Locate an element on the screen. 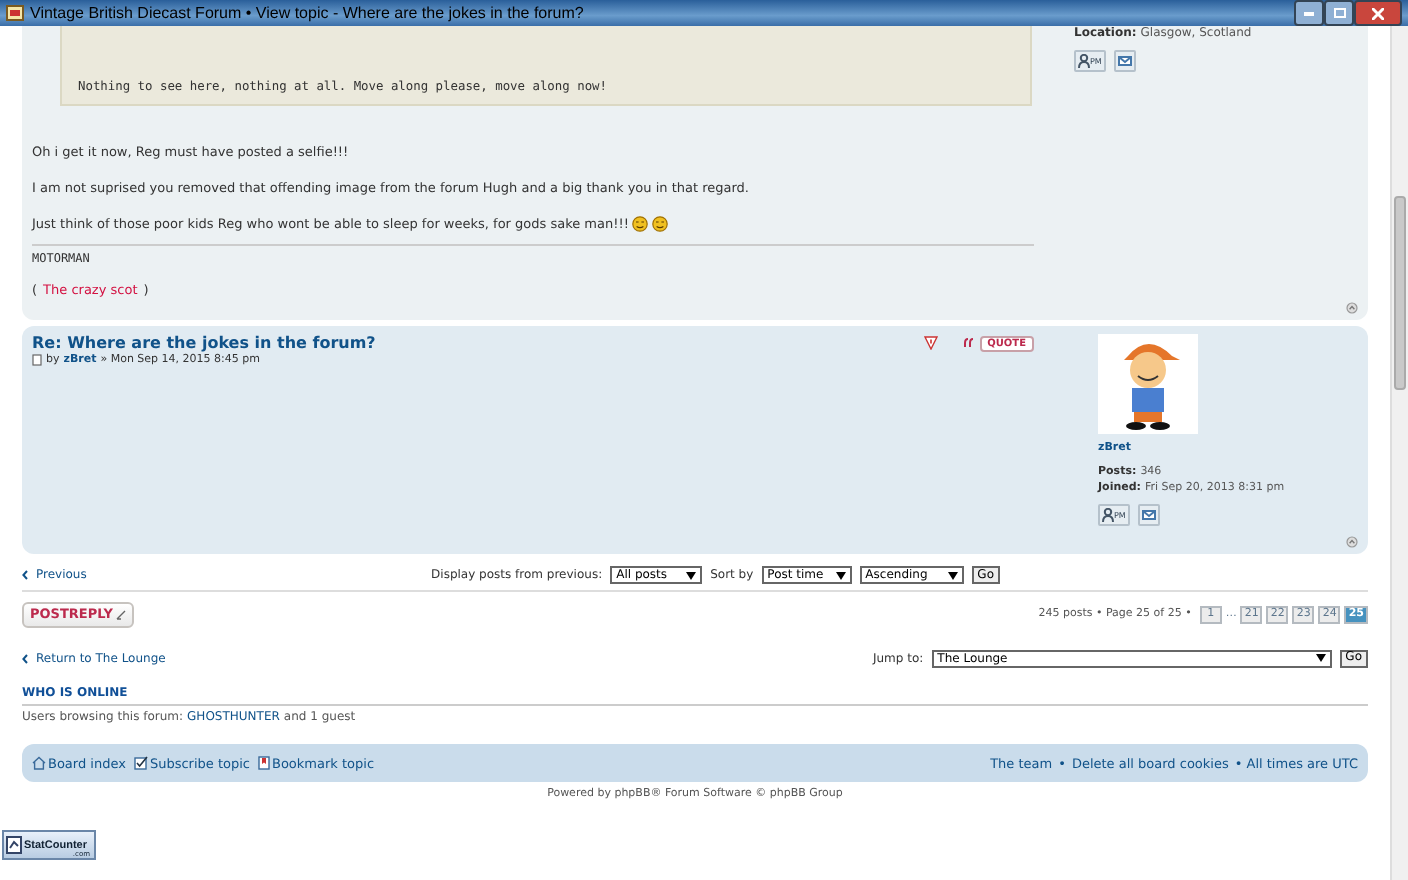 The image size is (1408, 880). post-title: Re: Where are the jokes in the forum? is located at coordinates (204, 343).